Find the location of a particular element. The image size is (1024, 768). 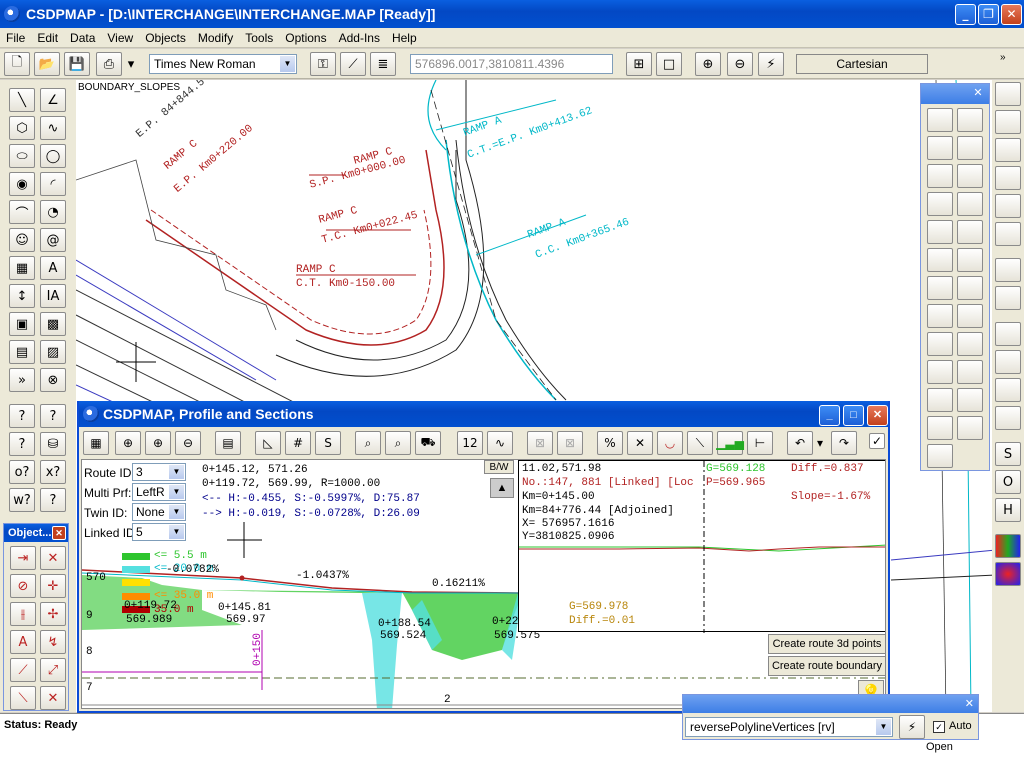

query-w-icon: w? is located at coordinates (22, 500).